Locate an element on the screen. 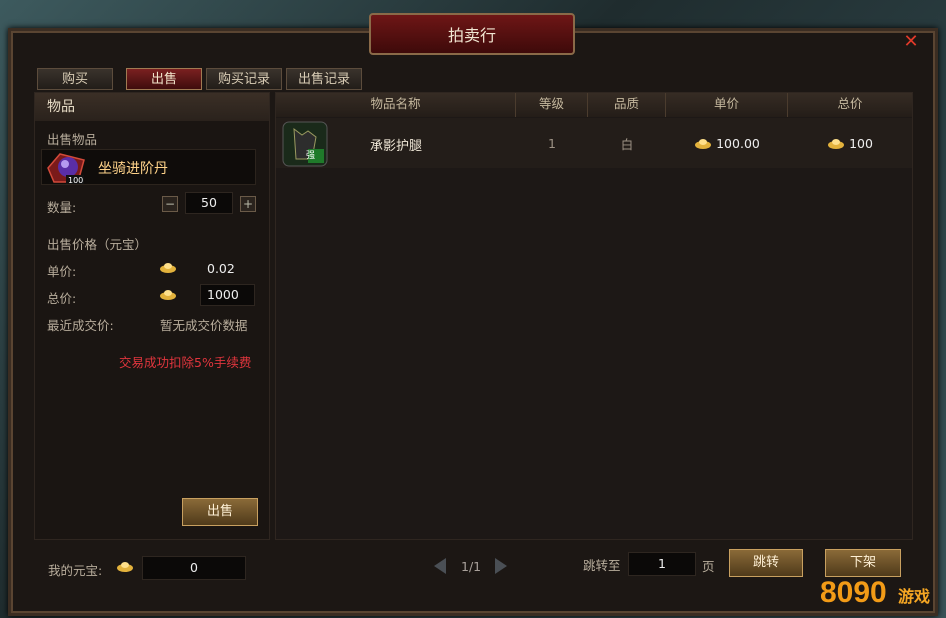 This screenshot has height=618, width=946. fee-notice: 交易成功扣除5%手续费 is located at coordinates (185, 362).